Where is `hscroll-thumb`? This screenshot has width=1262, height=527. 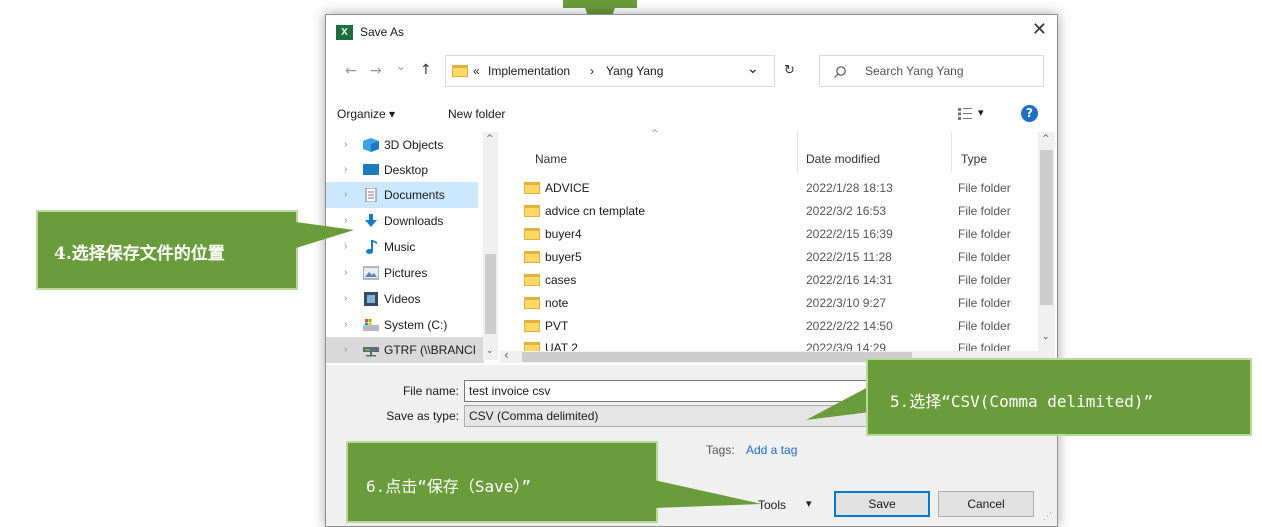 hscroll-thumb is located at coordinates (717, 357).